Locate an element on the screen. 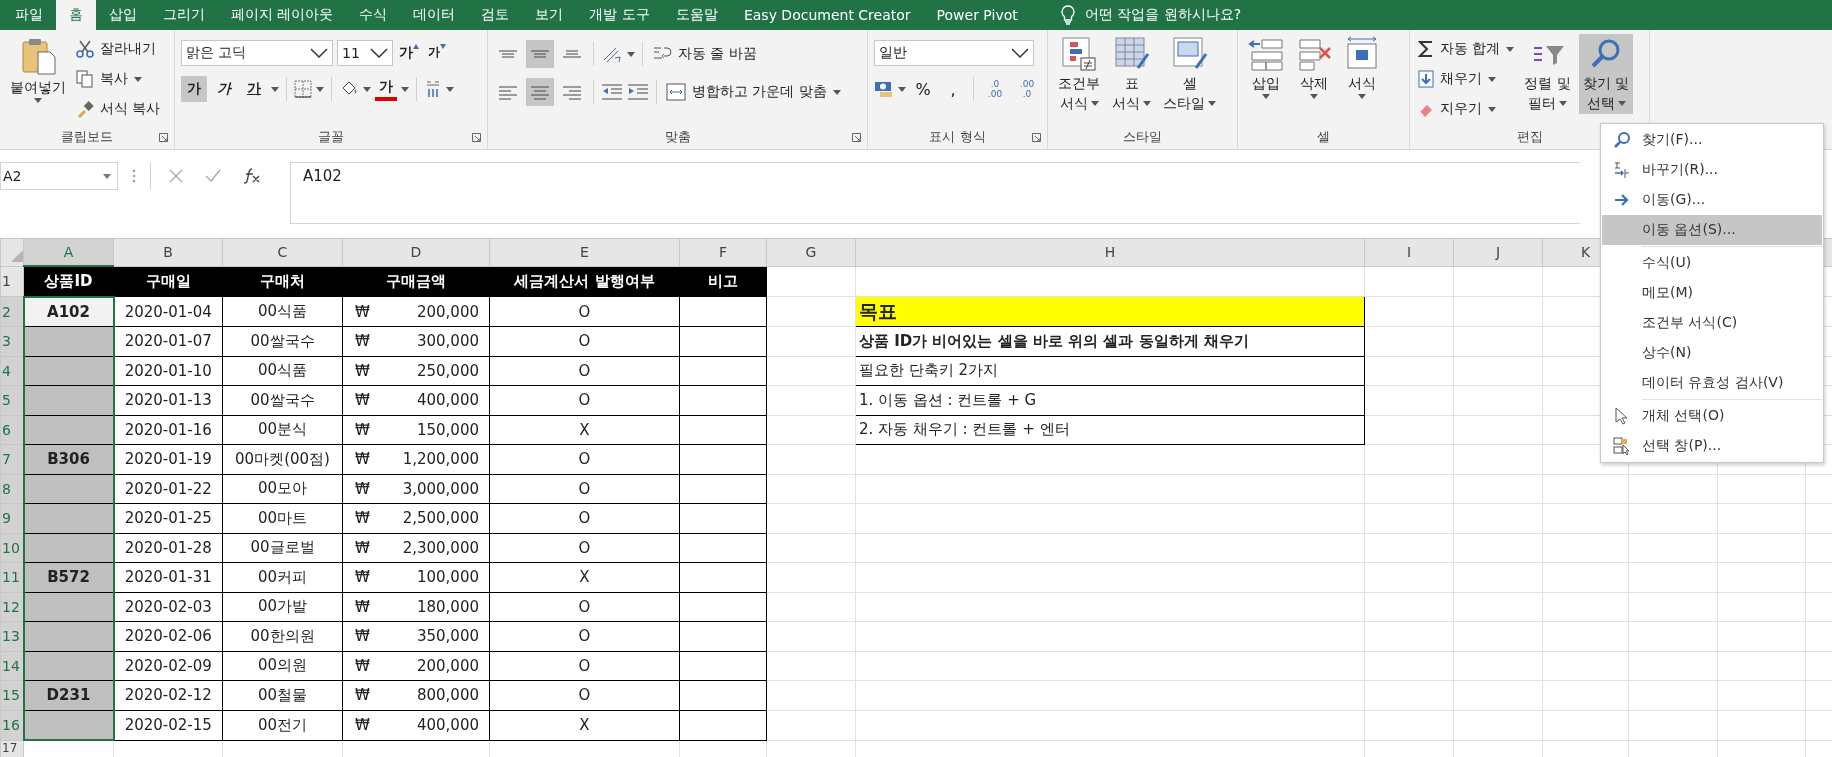 The image size is (1832, 757). menu-item: 메모(M) is located at coordinates (1712, 293).